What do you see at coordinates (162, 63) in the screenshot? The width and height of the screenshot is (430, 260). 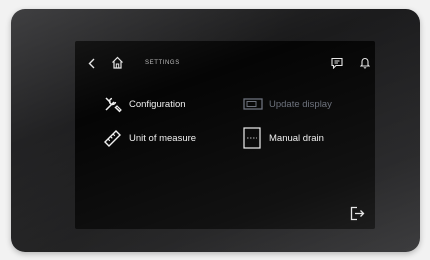 I see `page-title: SETTINGS` at bounding box center [162, 63].